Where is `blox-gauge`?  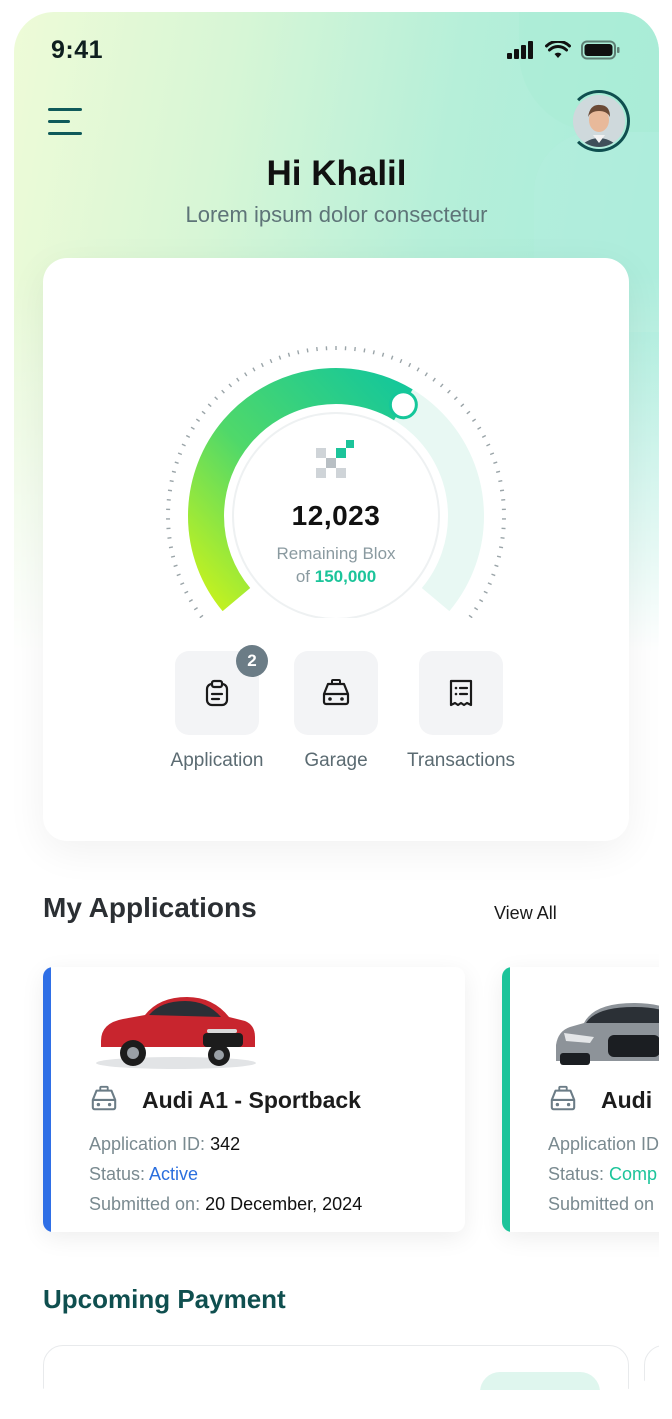 blox-gauge is located at coordinates (336, 482).